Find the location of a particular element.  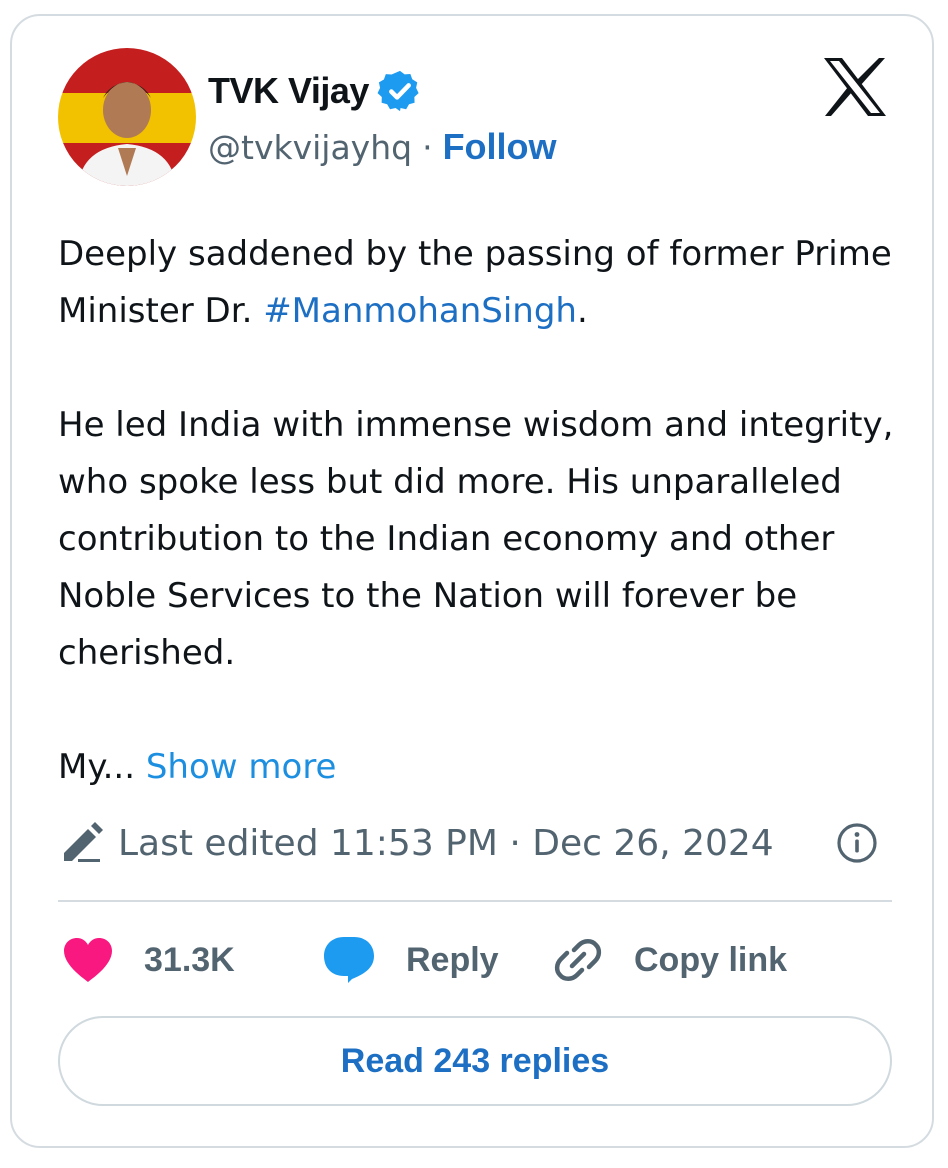

link-icon is located at coordinates (578, 960).